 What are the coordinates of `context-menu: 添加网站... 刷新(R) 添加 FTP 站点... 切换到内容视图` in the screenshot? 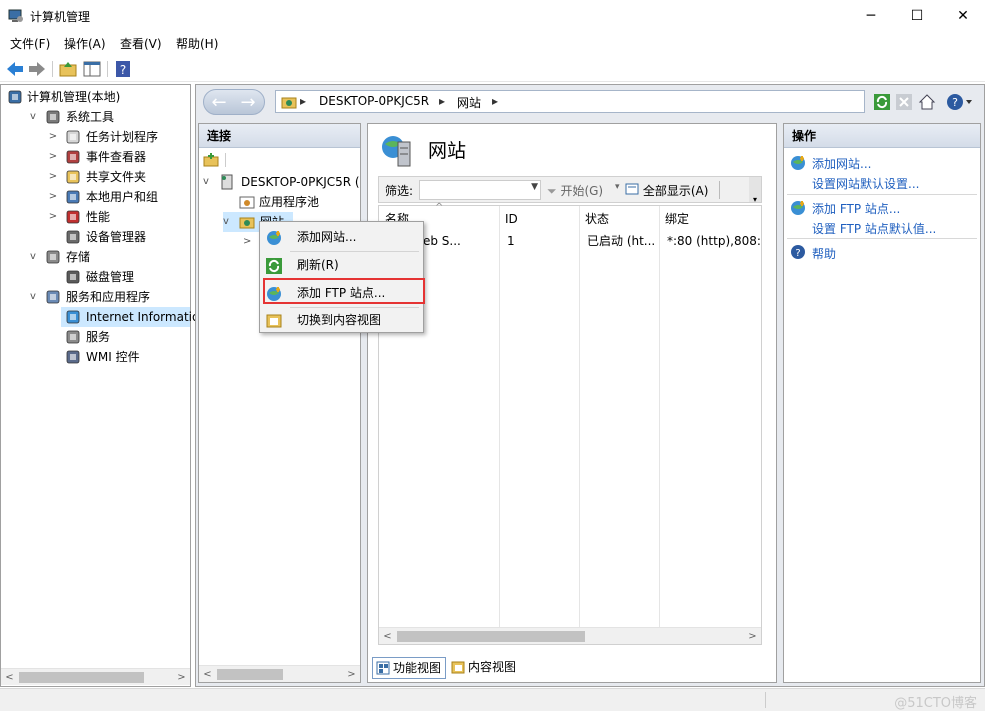 It's located at (341, 277).